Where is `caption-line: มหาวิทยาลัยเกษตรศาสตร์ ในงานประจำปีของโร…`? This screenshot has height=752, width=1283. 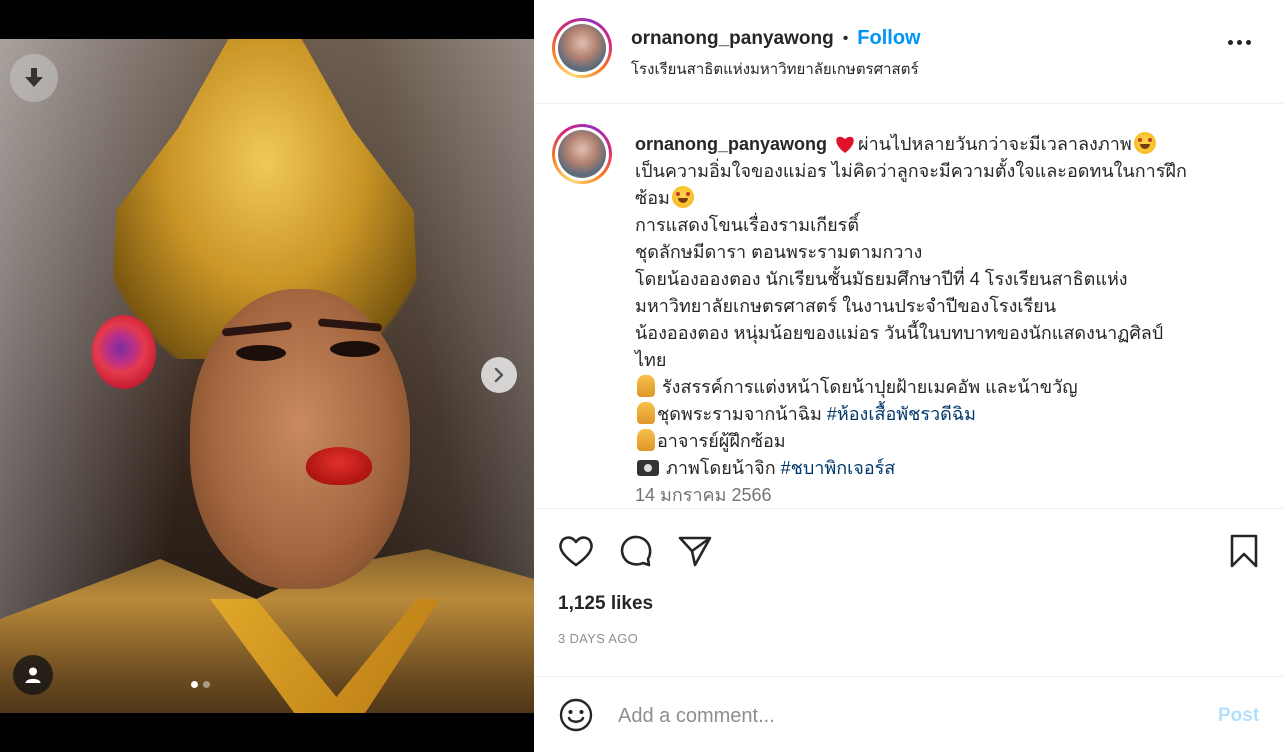
caption-line: มหาวิทยาลัยเกษตรศาสตร์ ในงานประจำปีของโร… is located at coordinates (846, 306).